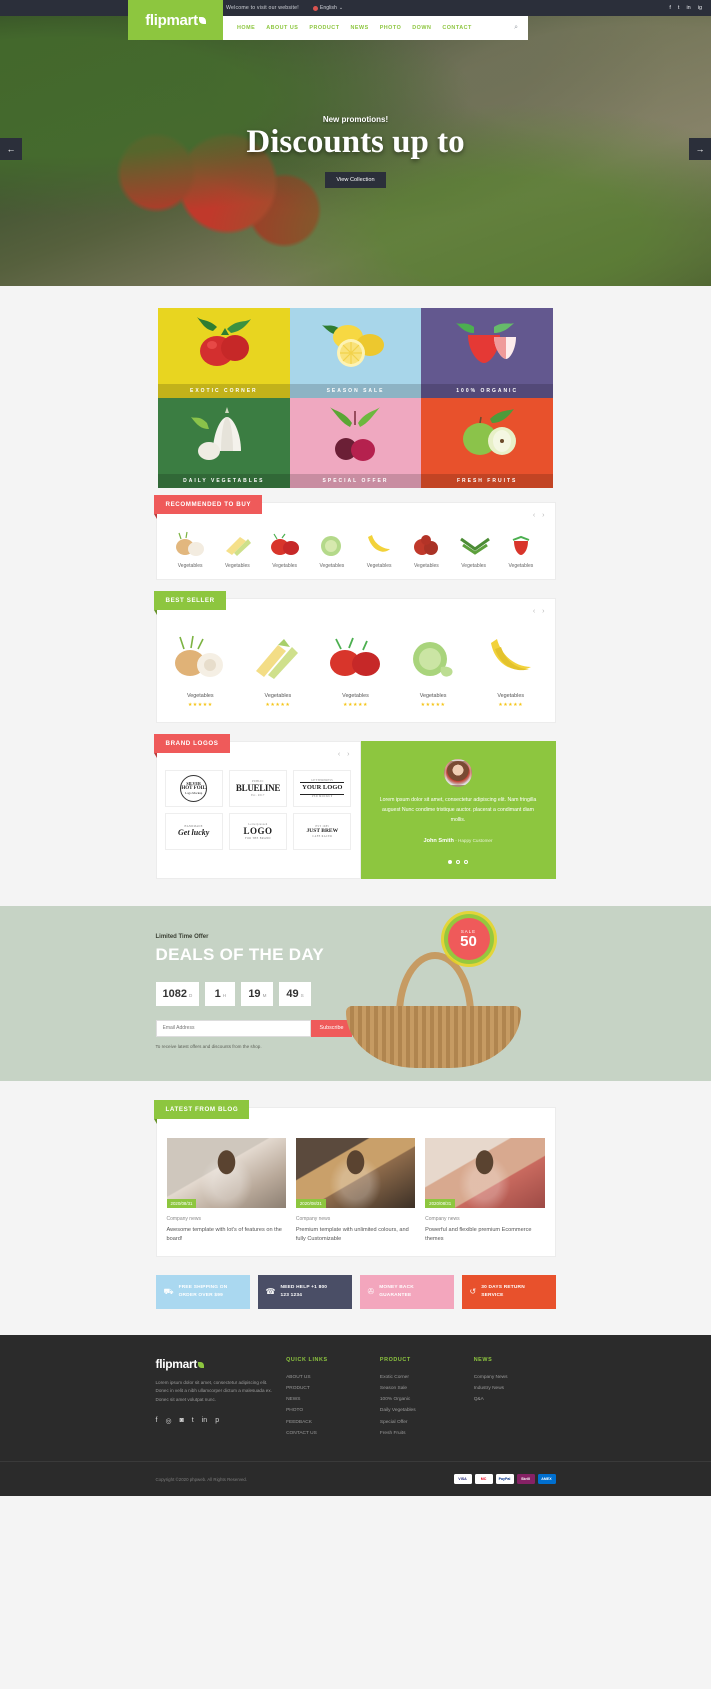 The height and width of the screenshot is (1689, 711). What do you see at coordinates (355, 353) in the screenshot?
I see `category-tile-season-sale: SEASON SALE` at bounding box center [355, 353].